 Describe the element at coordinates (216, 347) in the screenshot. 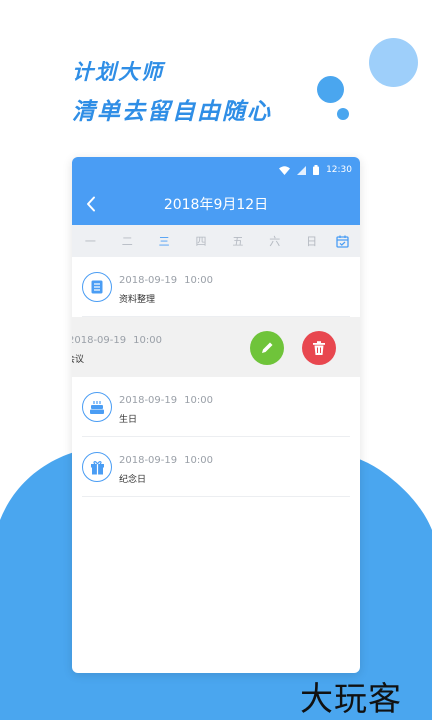

I see `list-item-swiped: 2018-09-19 10:00 会议` at that location.